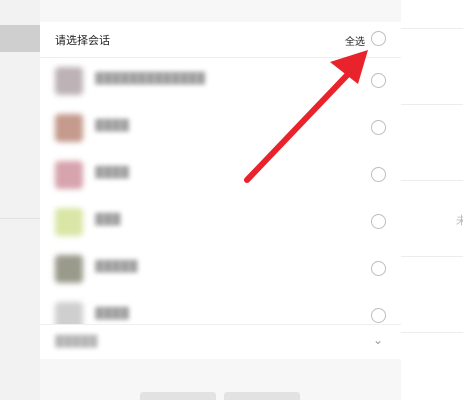 The width and height of the screenshot is (463, 400). What do you see at coordinates (262, 396) in the screenshot?
I see `cancel-button` at bounding box center [262, 396].